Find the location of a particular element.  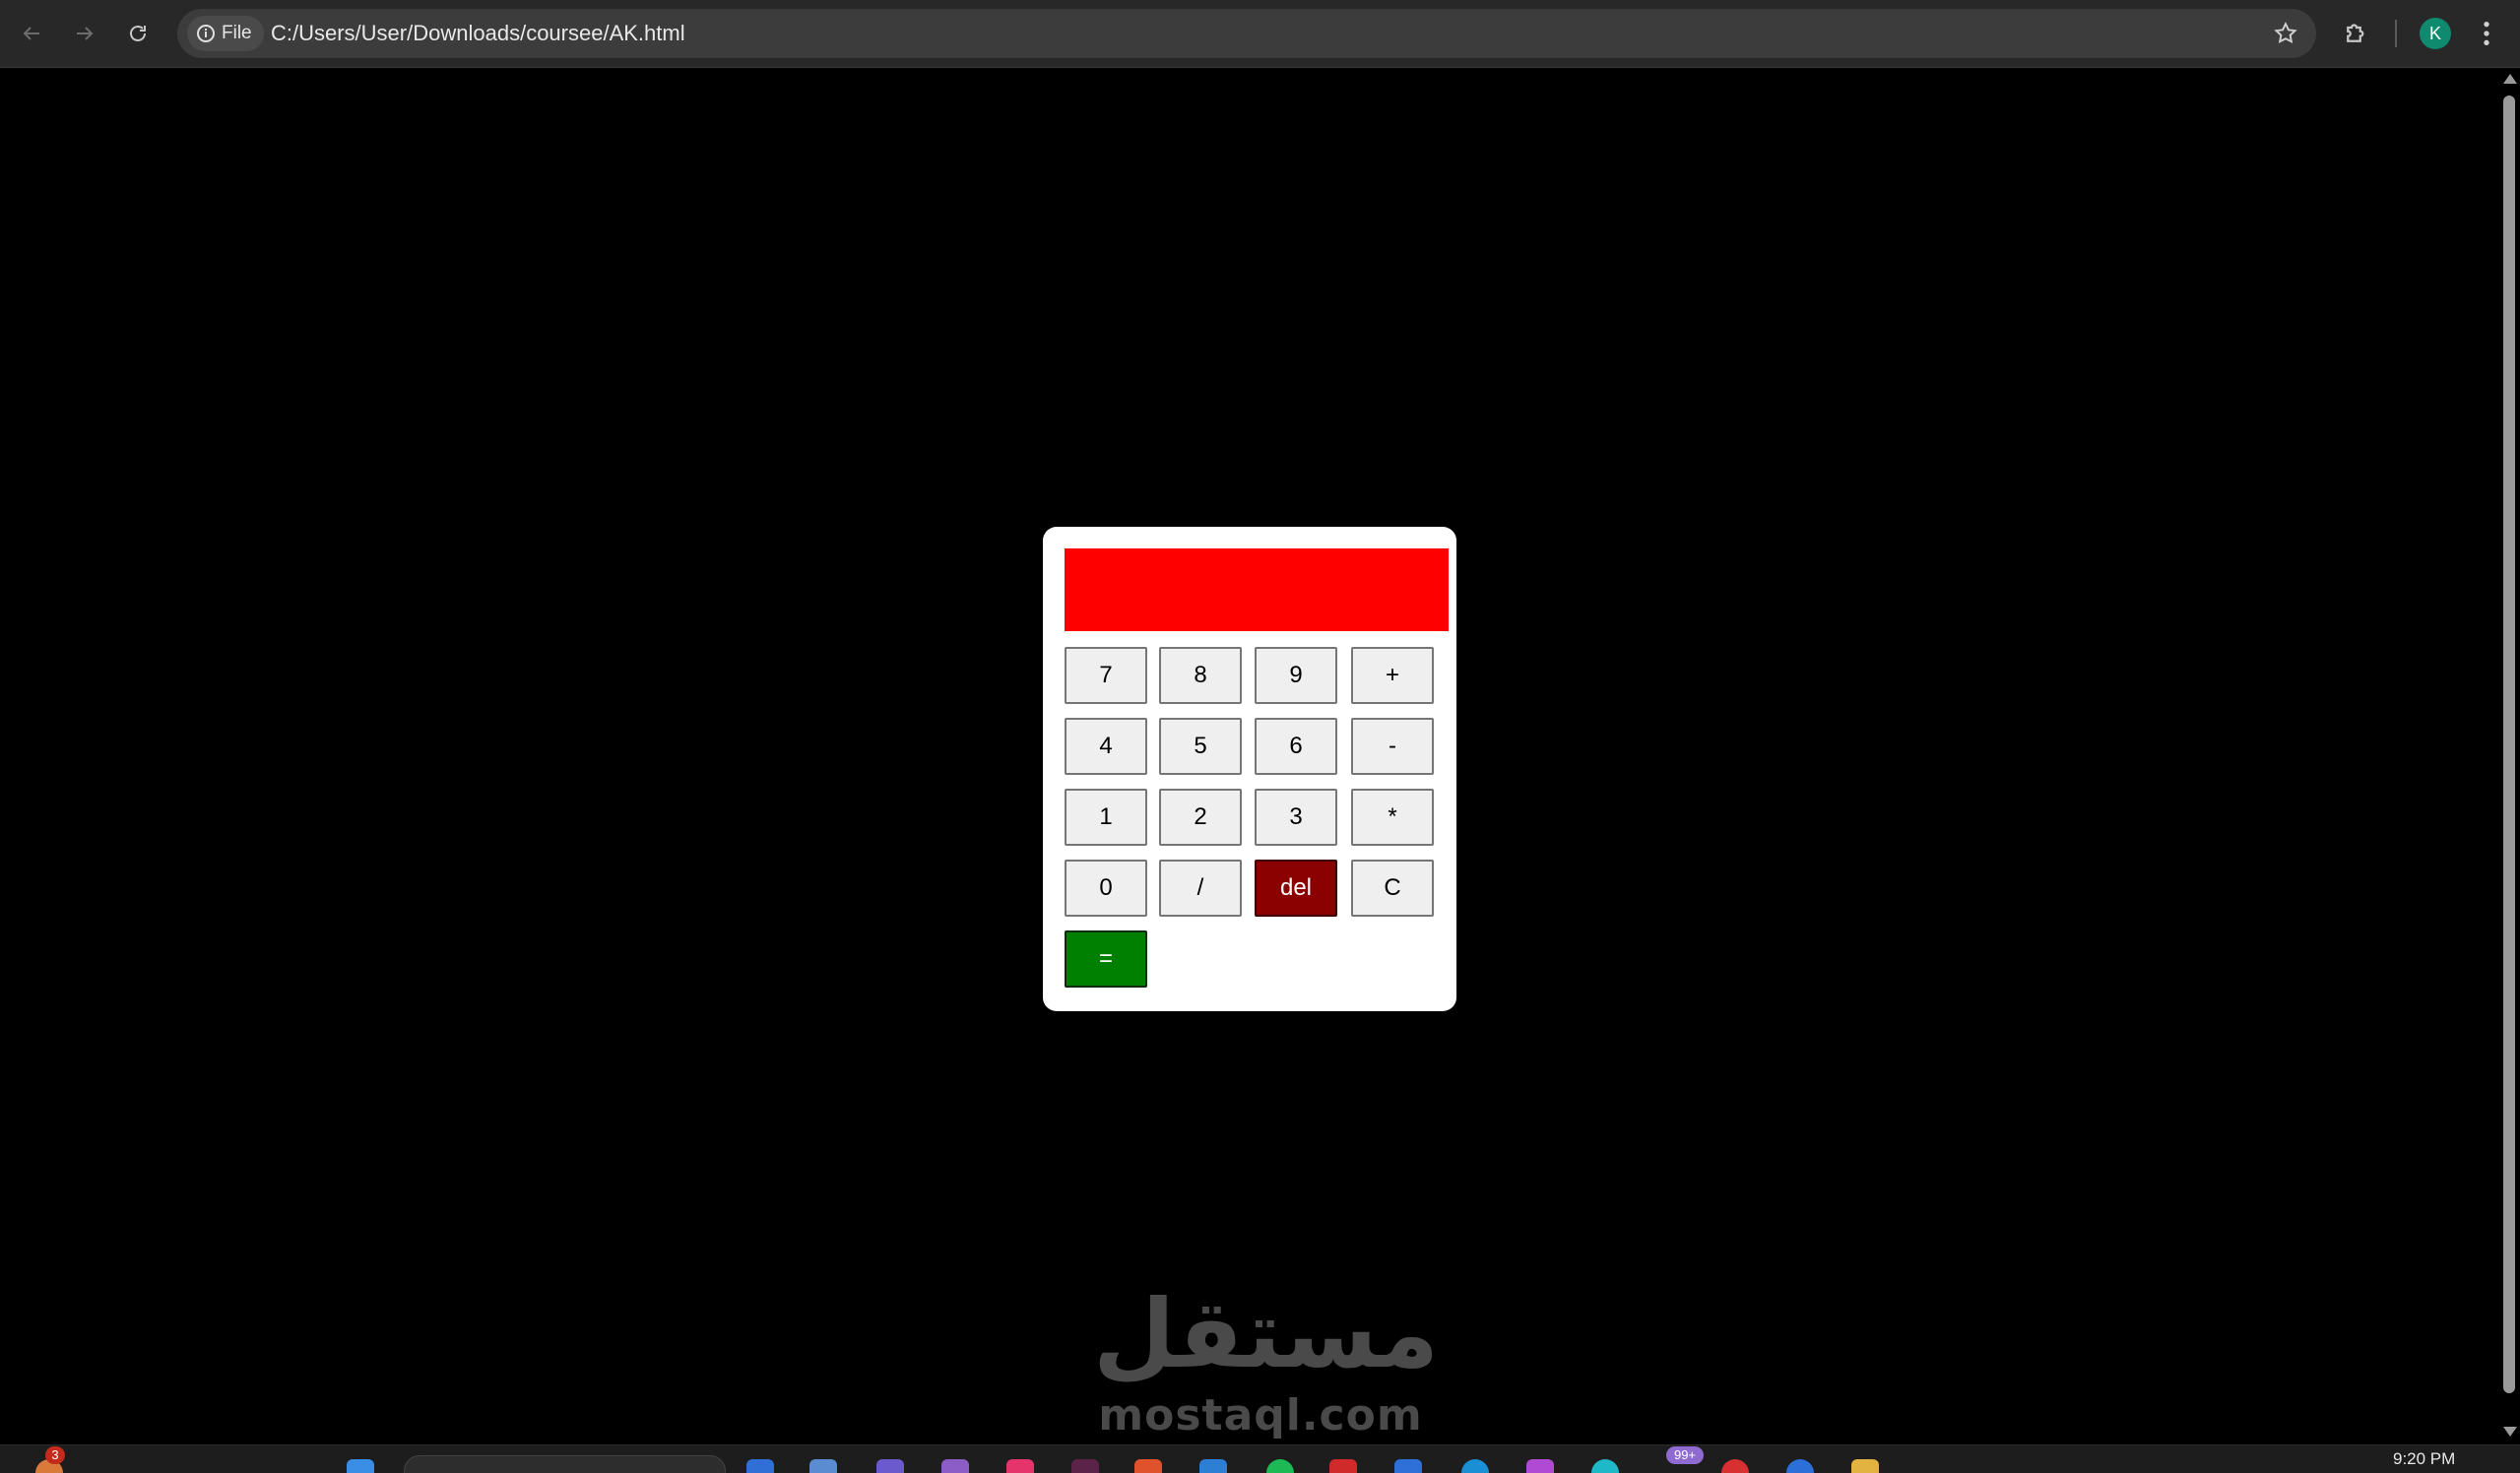

folder-icon is located at coordinates (1865, 1466).